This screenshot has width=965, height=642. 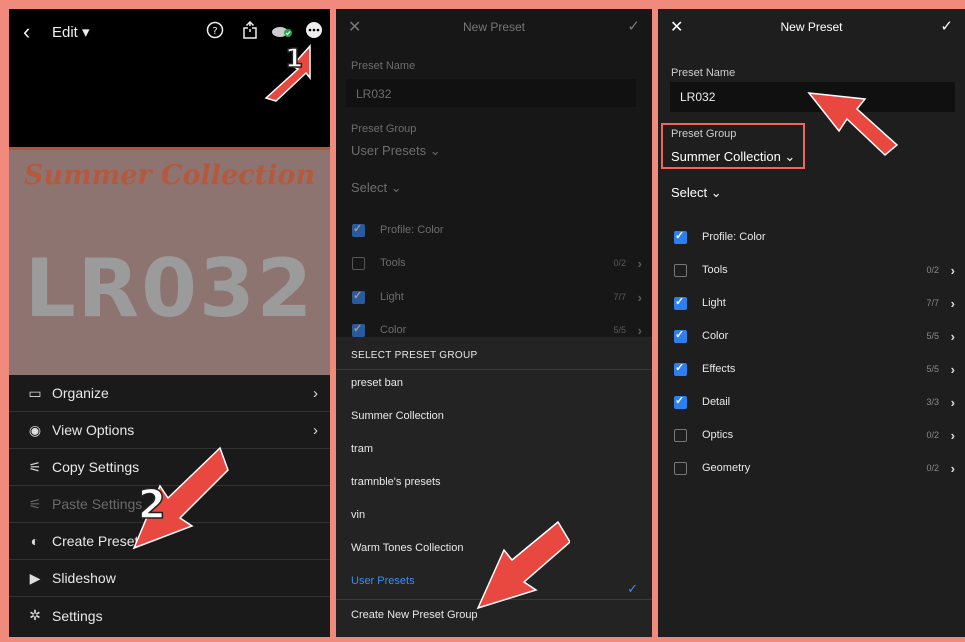 What do you see at coordinates (35, 541) in the screenshot?
I see `create-preset-icon: ◐` at bounding box center [35, 541].